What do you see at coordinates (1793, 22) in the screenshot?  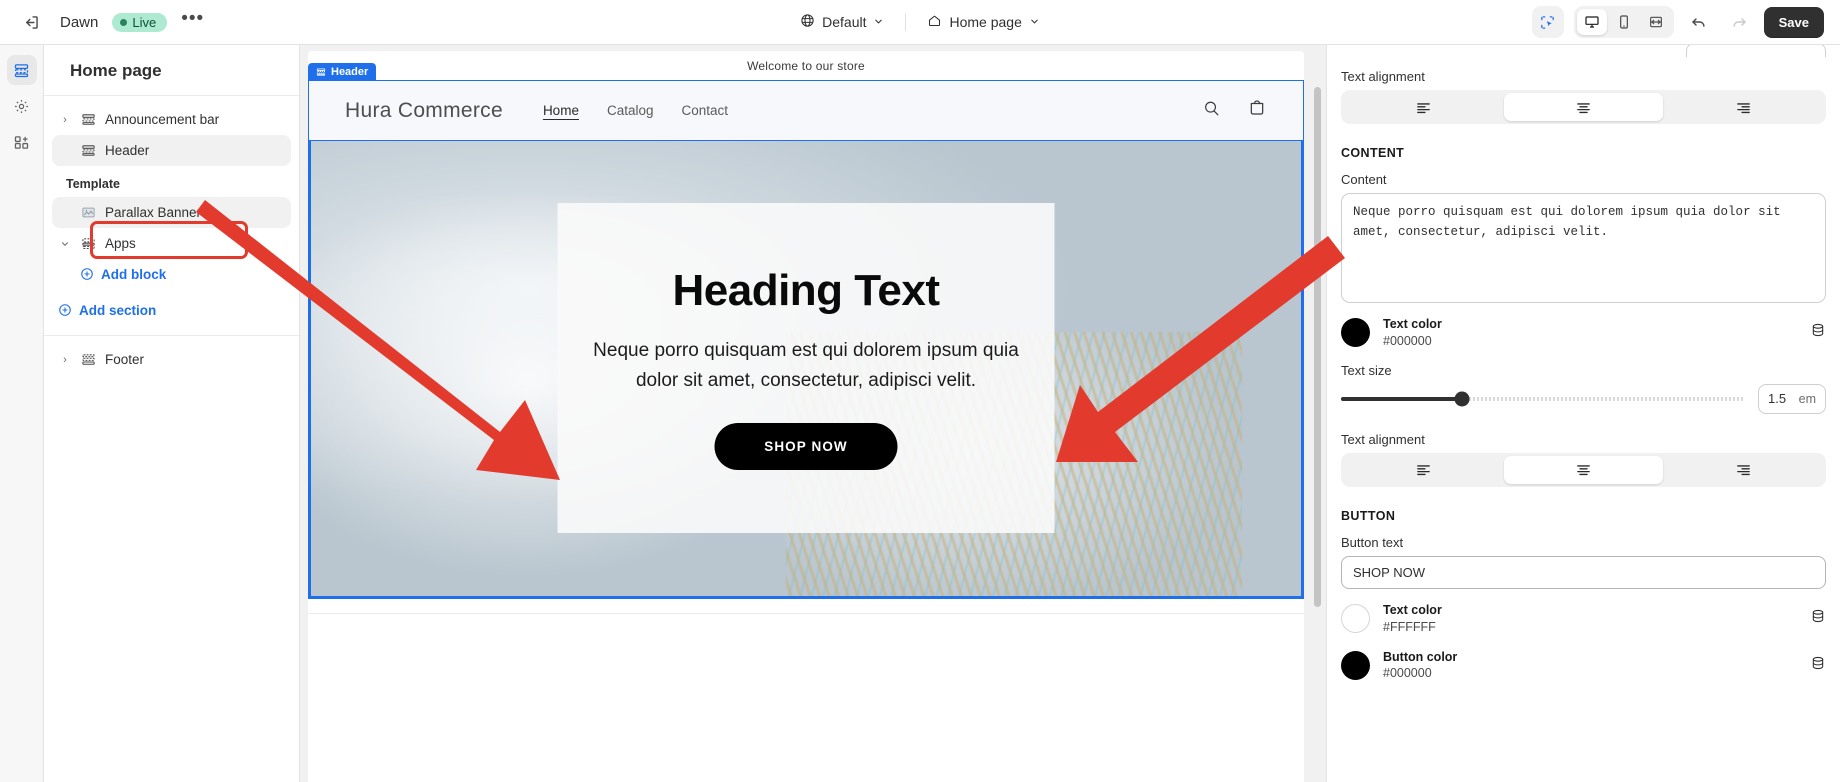 I see `save-button: Save` at bounding box center [1793, 22].